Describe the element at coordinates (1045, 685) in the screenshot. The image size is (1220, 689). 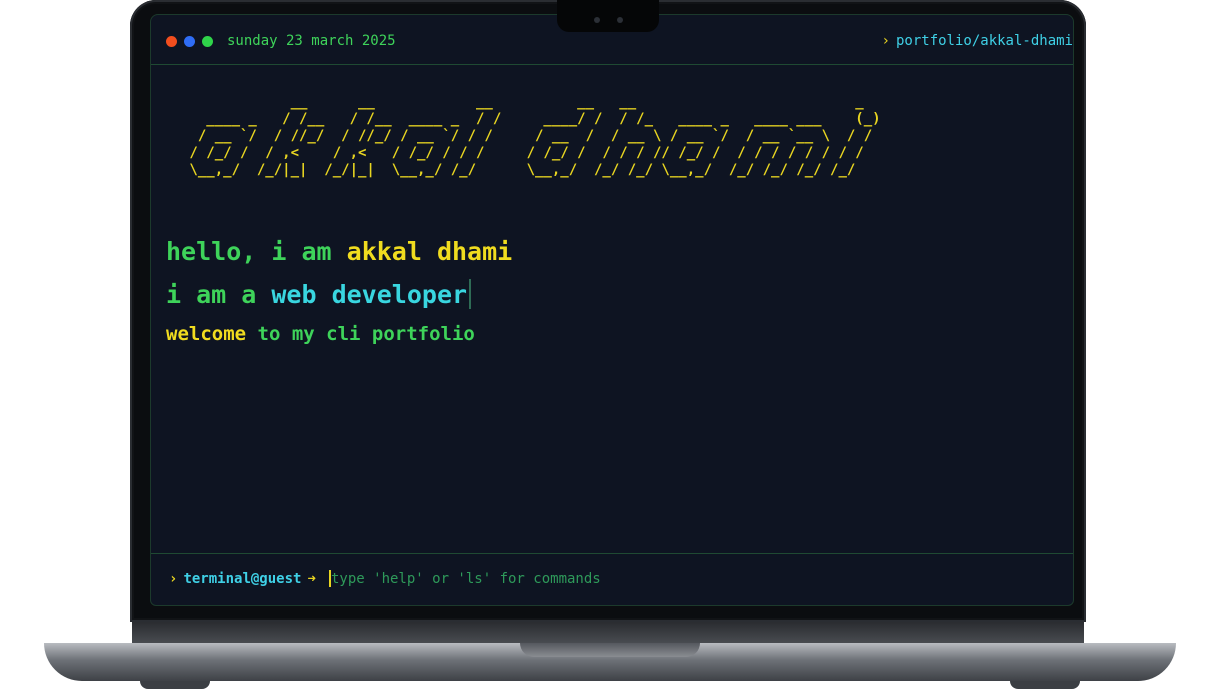
I see `laptop-foot-right` at that location.